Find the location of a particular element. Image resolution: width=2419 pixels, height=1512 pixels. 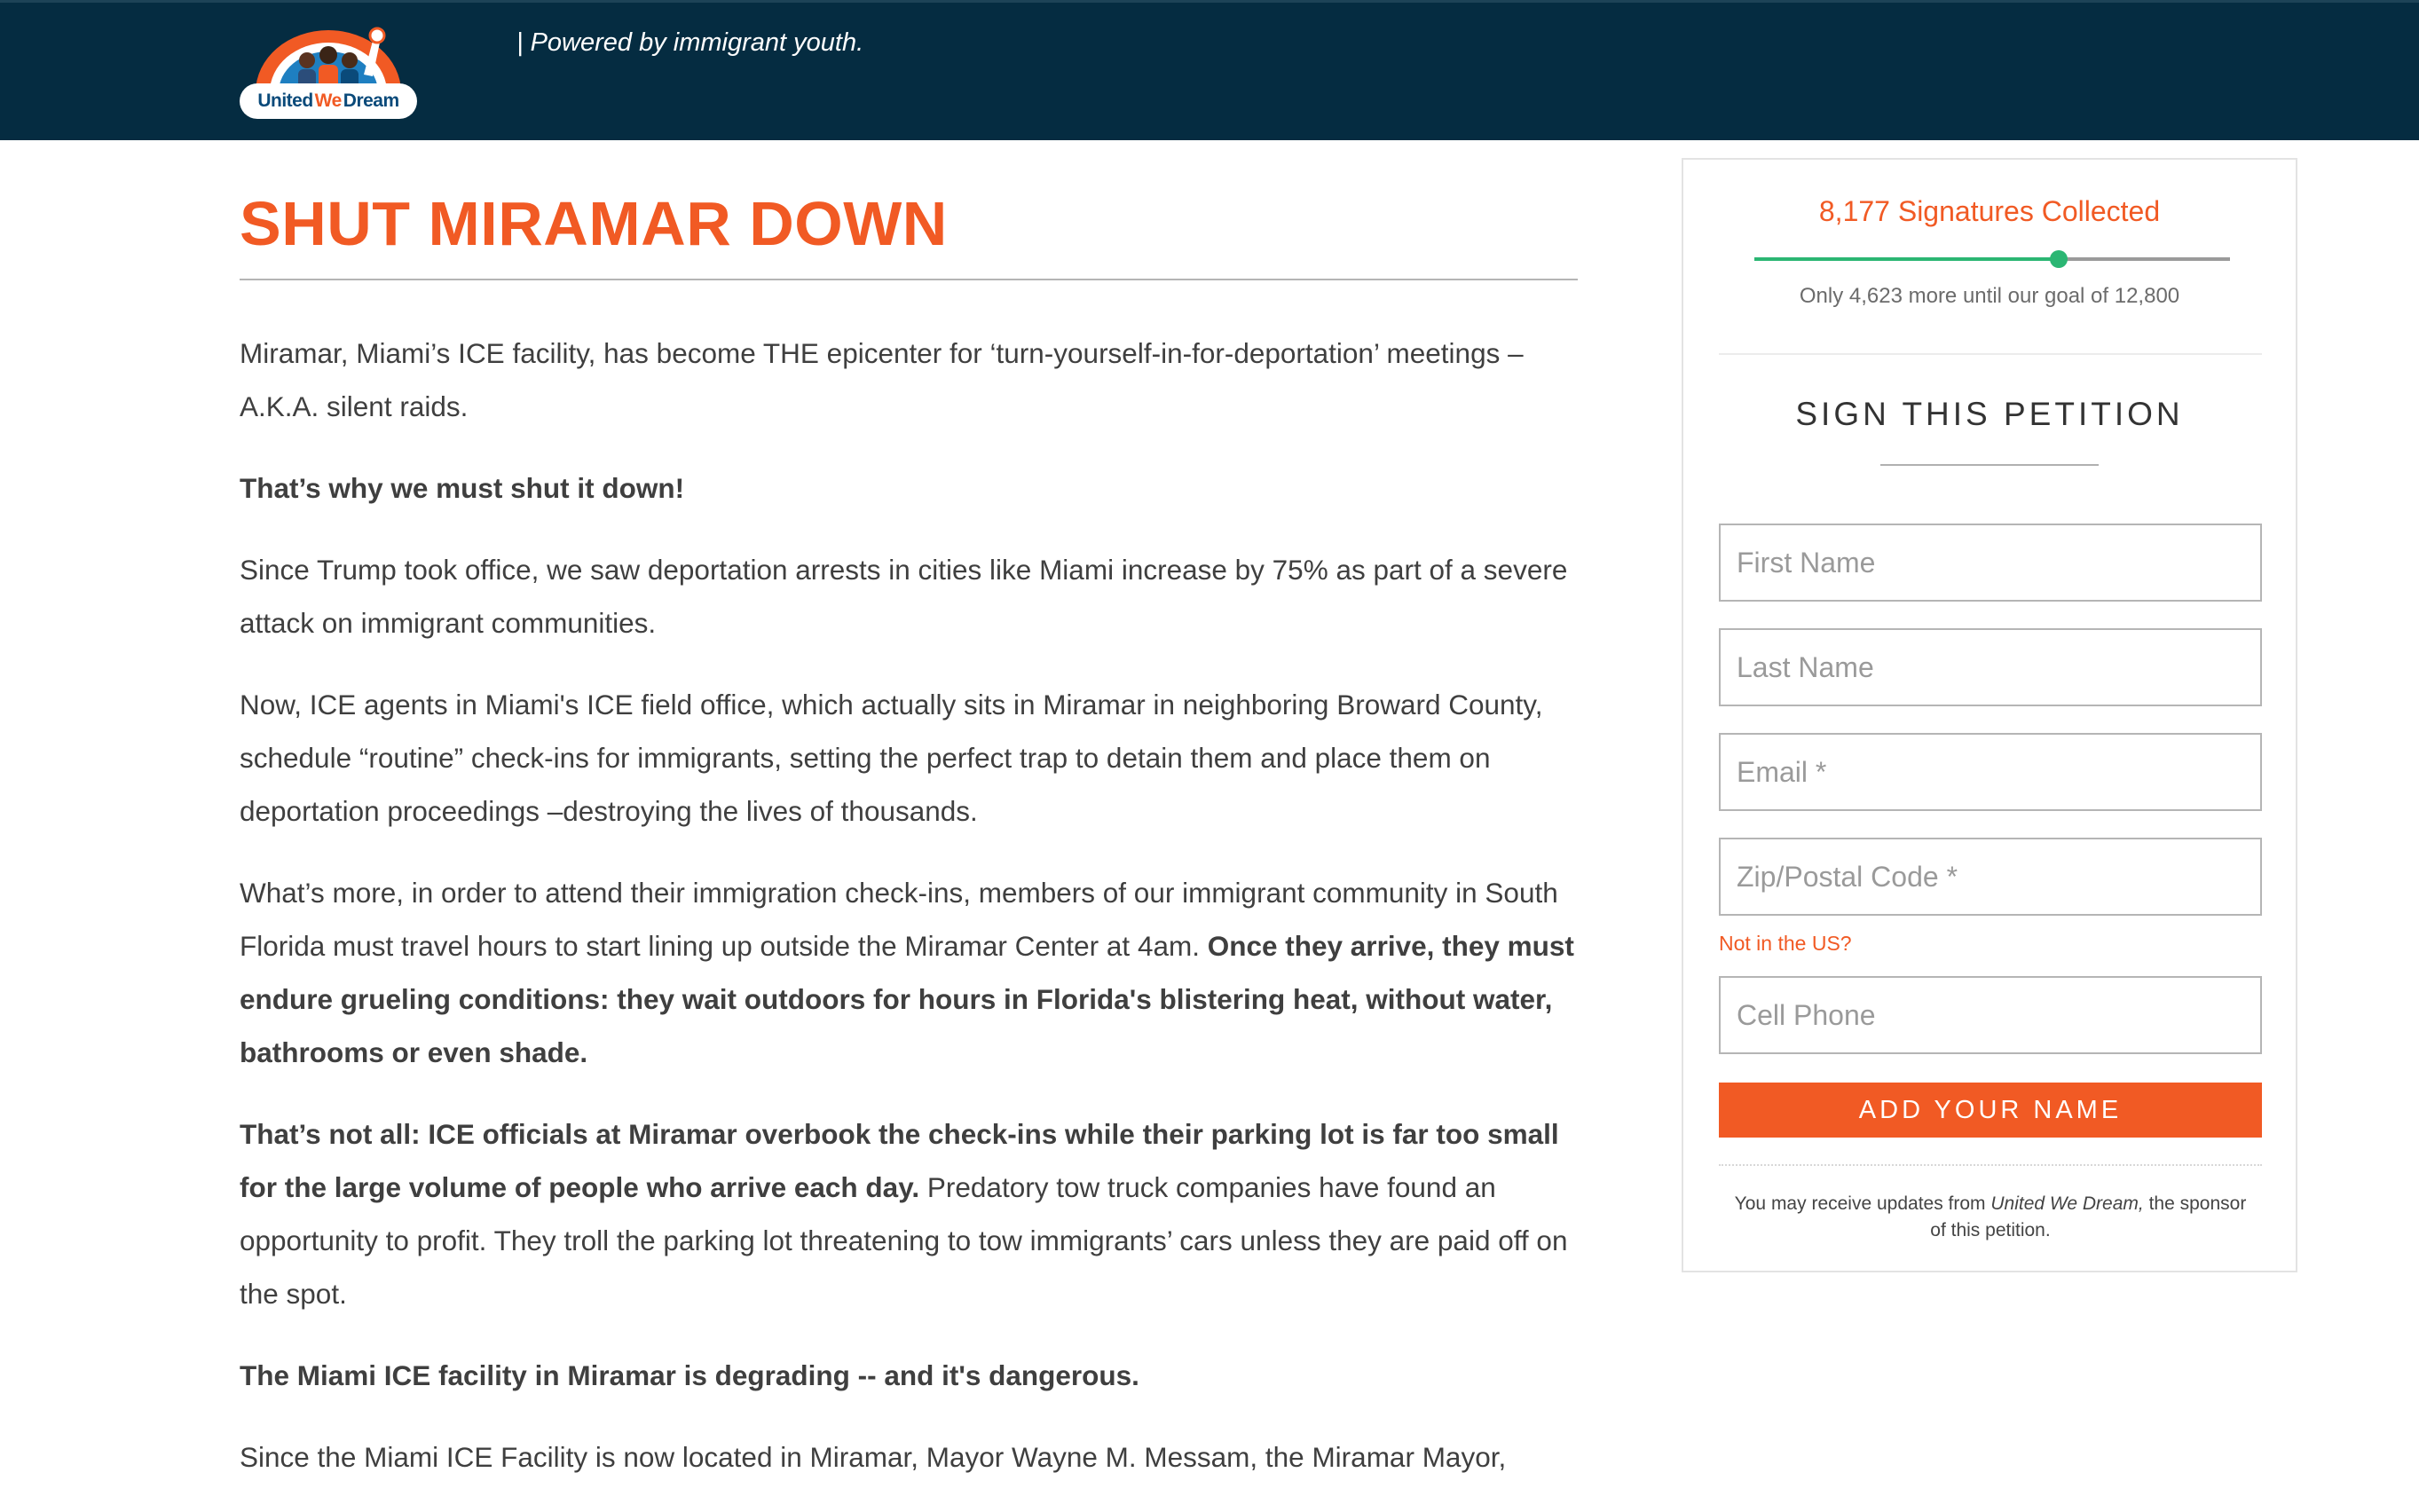

signature-count: 8,177 Signatures Collected is located at coordinates (1989, 211).